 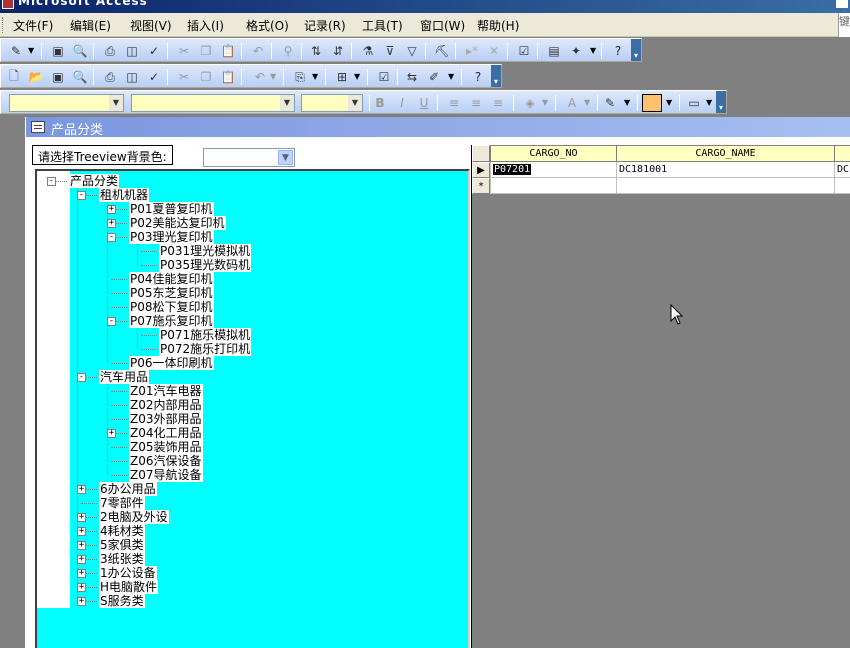 What do you see at coordinates (524, 51) in the screenshot?
I see `properties-icon: ☑` at bounding box center [524, 51].